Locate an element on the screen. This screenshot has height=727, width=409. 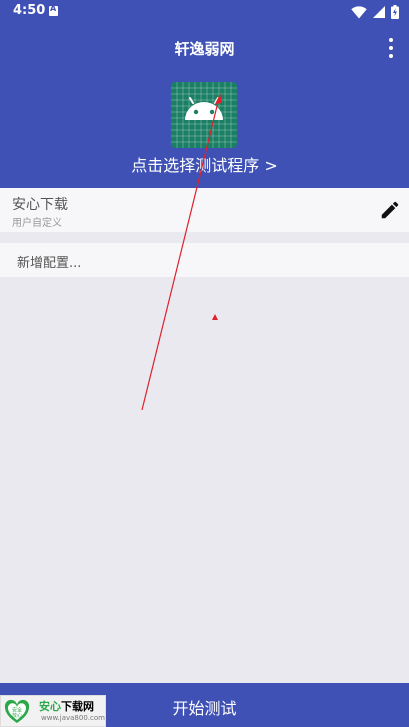
watermark-logo: 安全 放心 安心下载网 www.java800.com is located at coordinates (53, 711).